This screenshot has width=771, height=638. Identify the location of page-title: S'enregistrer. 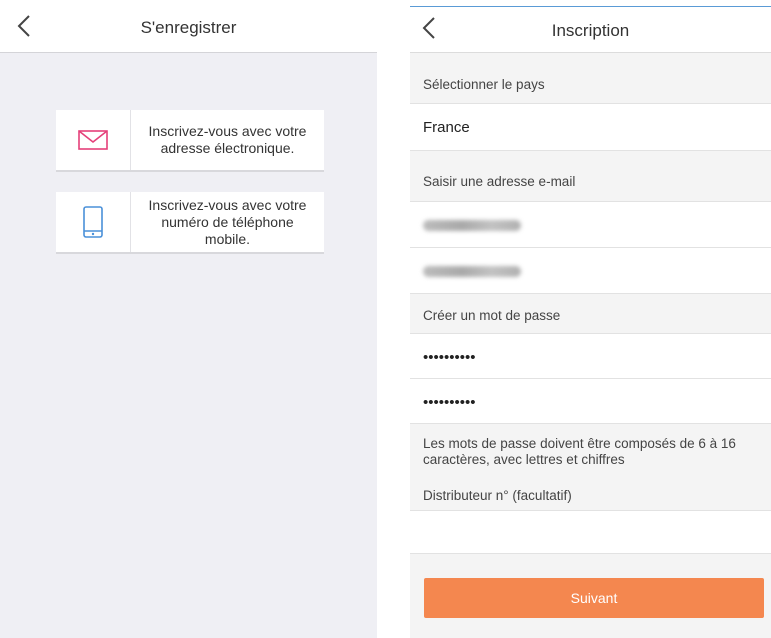
(188, 27).